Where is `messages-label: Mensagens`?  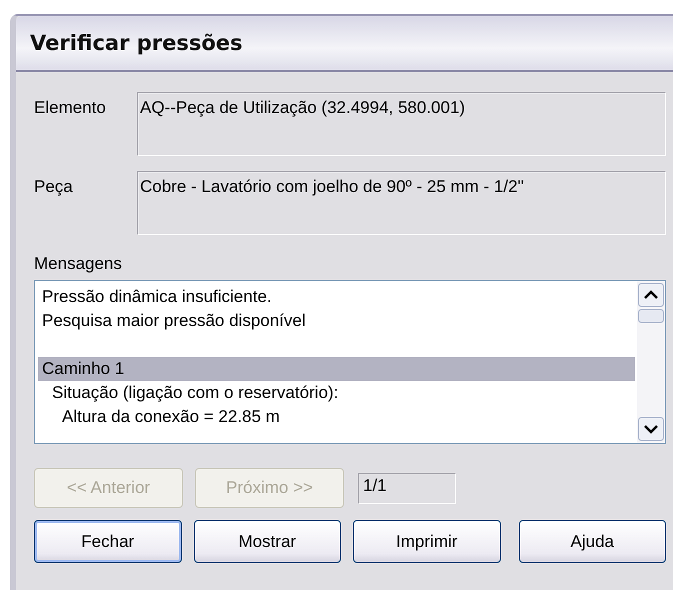 messages-label: Mensagens is located at coordinates (78, 264).